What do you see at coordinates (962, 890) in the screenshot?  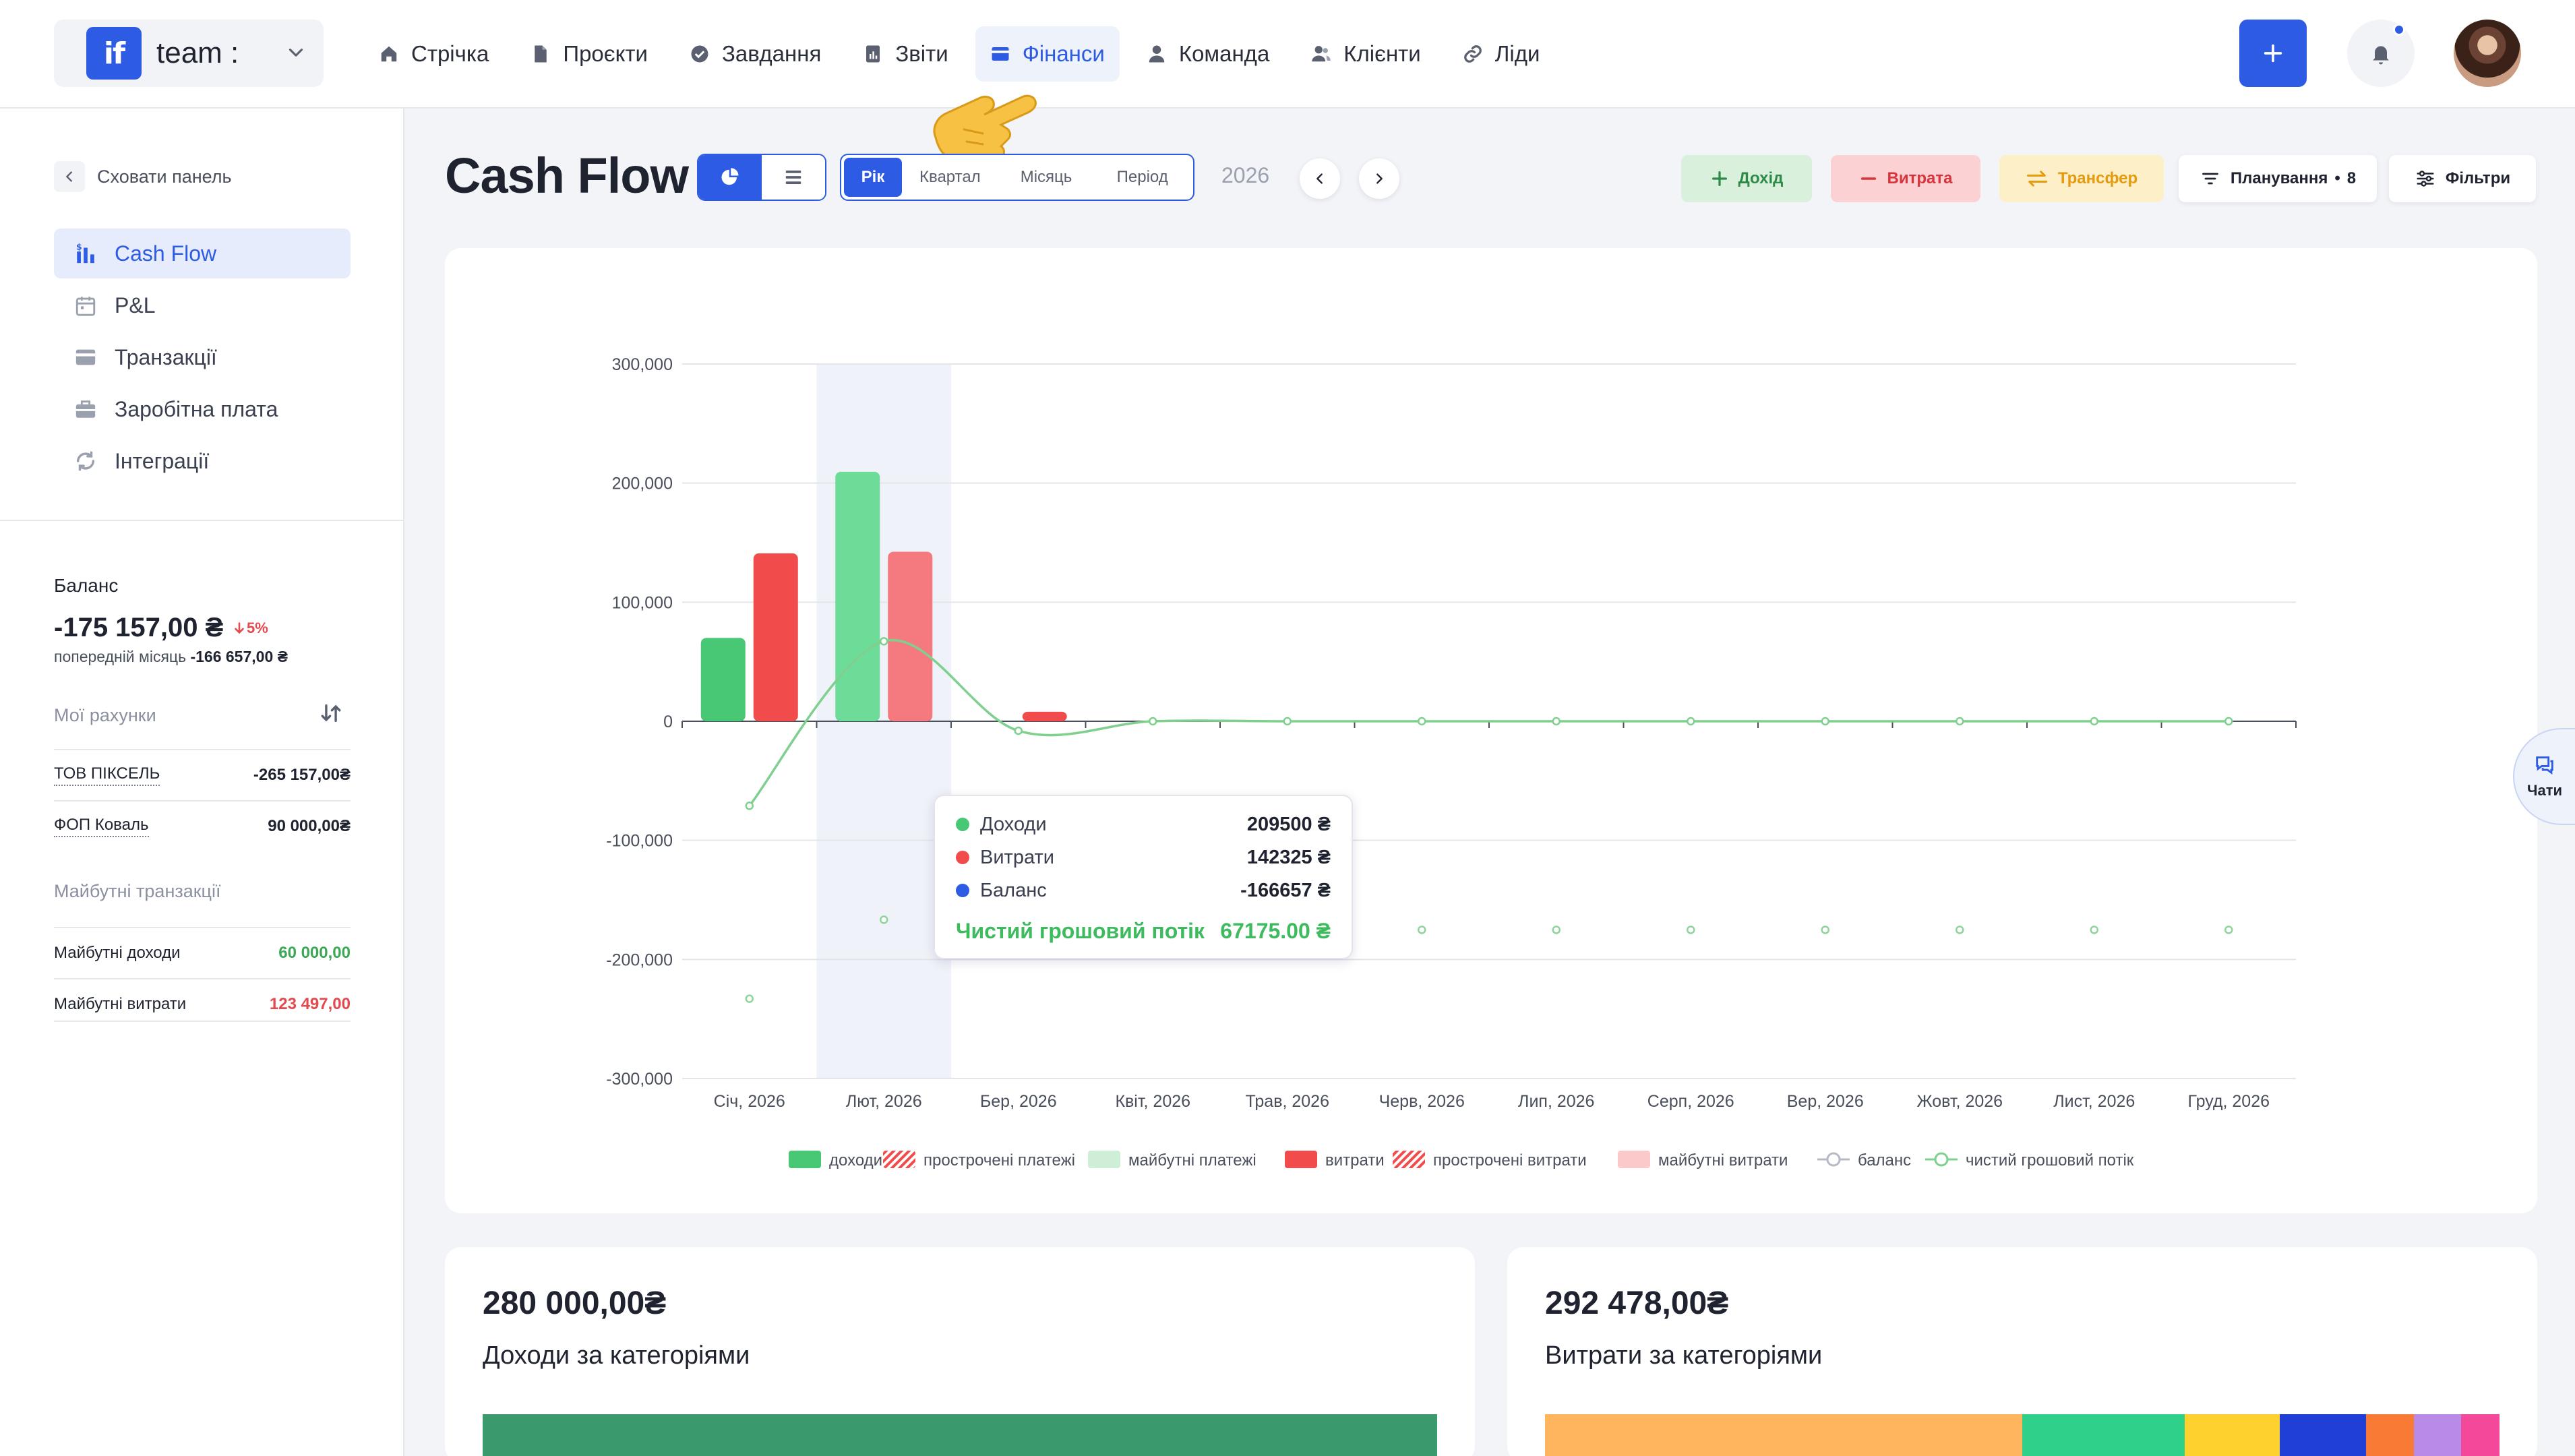 I see `tooltip-dot` at bounding box center [962, 890].